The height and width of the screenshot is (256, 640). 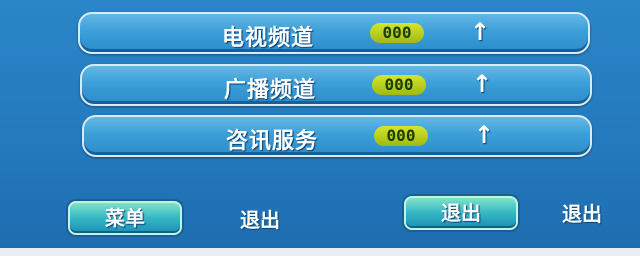 I want to click on channel-label: 电视频道, so click(x=267, y=38).